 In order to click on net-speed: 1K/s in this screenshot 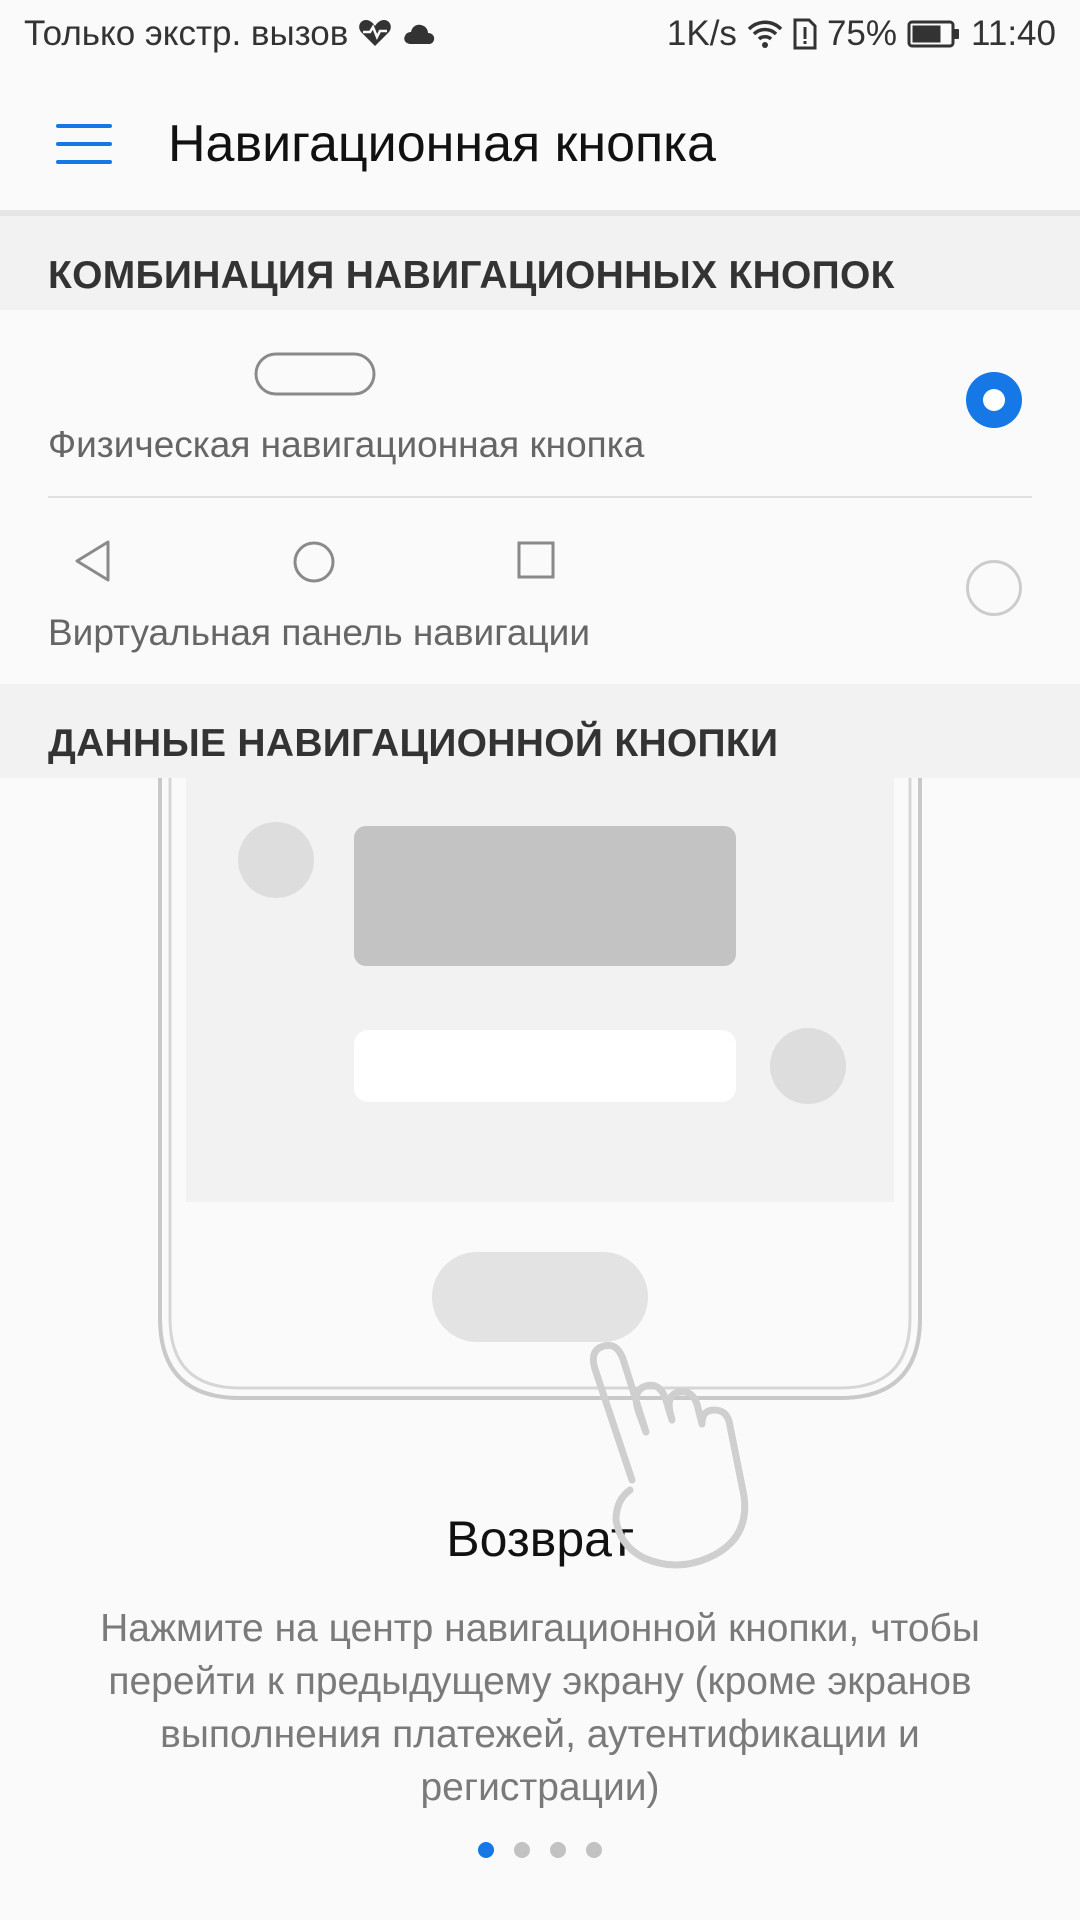, I will do `click(701, 33)`.